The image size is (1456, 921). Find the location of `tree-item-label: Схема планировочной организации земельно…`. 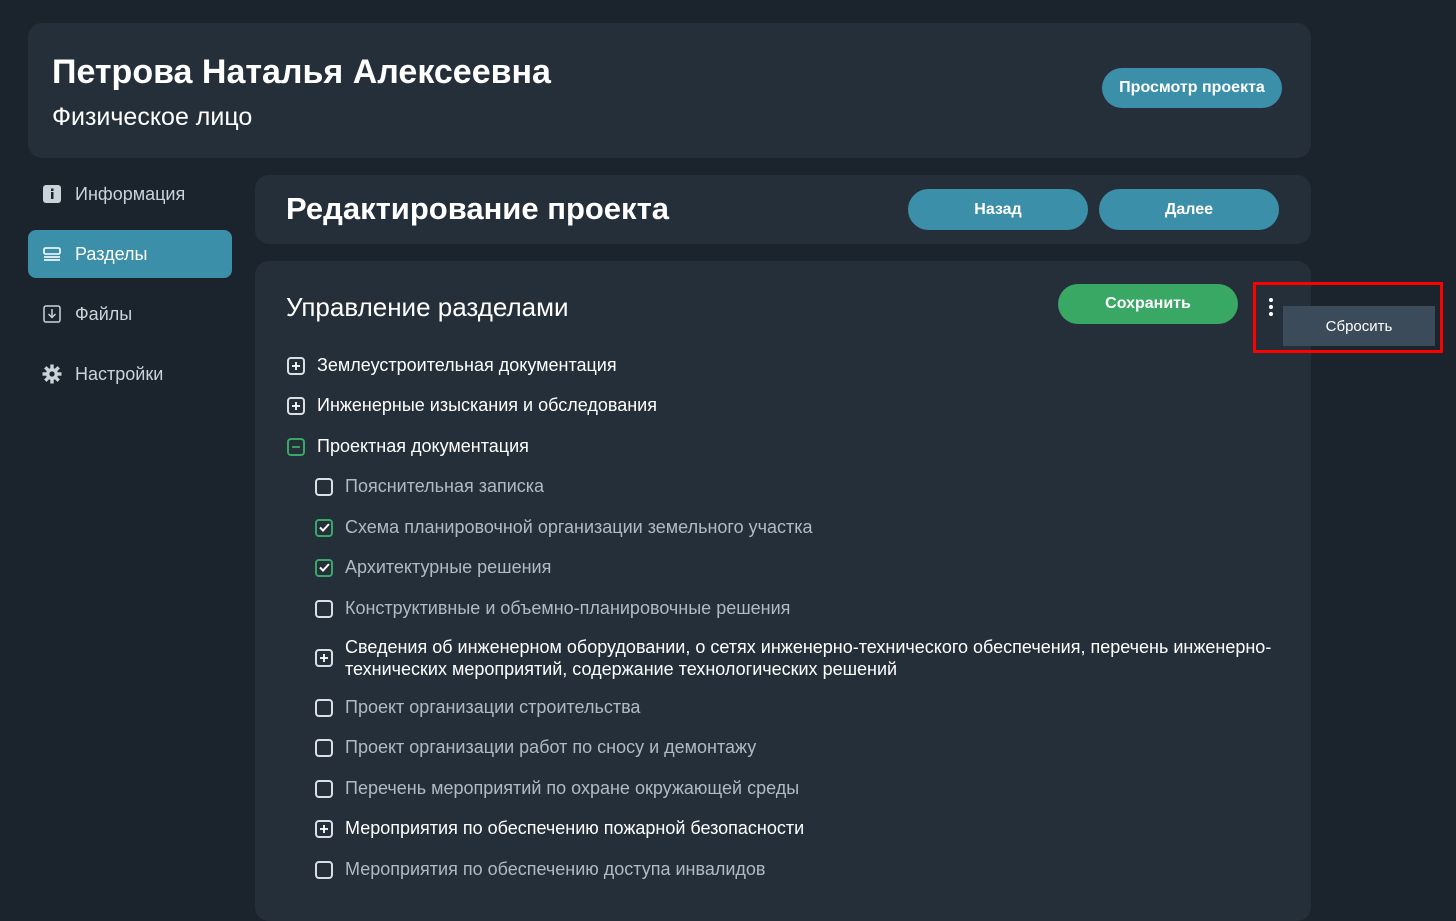

tree-item-label: Схема планировочной организации земельно… is located at coordinates (579, 527).